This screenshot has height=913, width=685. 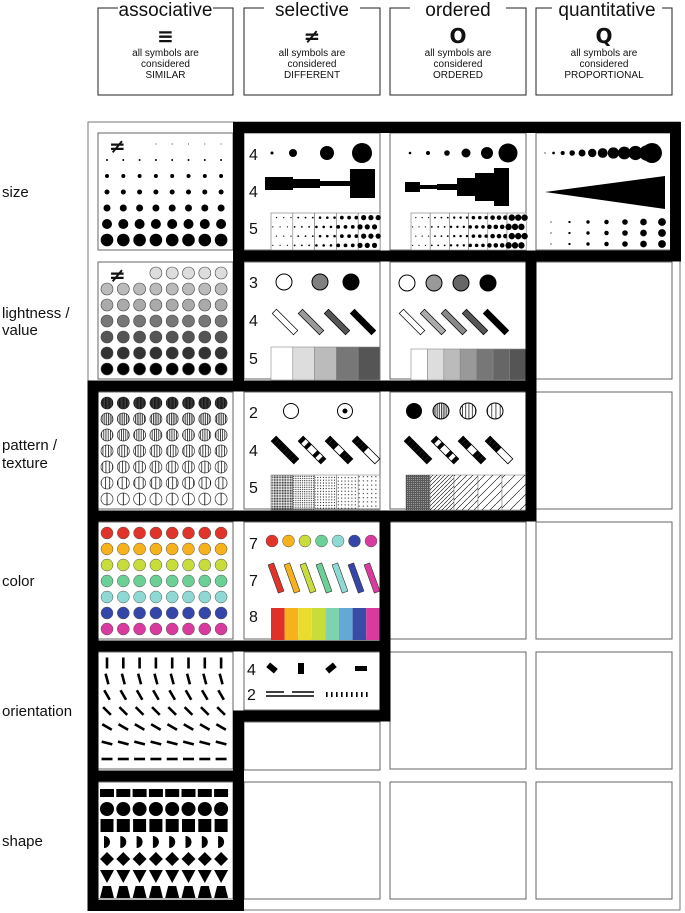 What do you see at coordinates (606, 10) in the screenshot?
I see `column-title: quantitative` at bounding box center [606, 10].